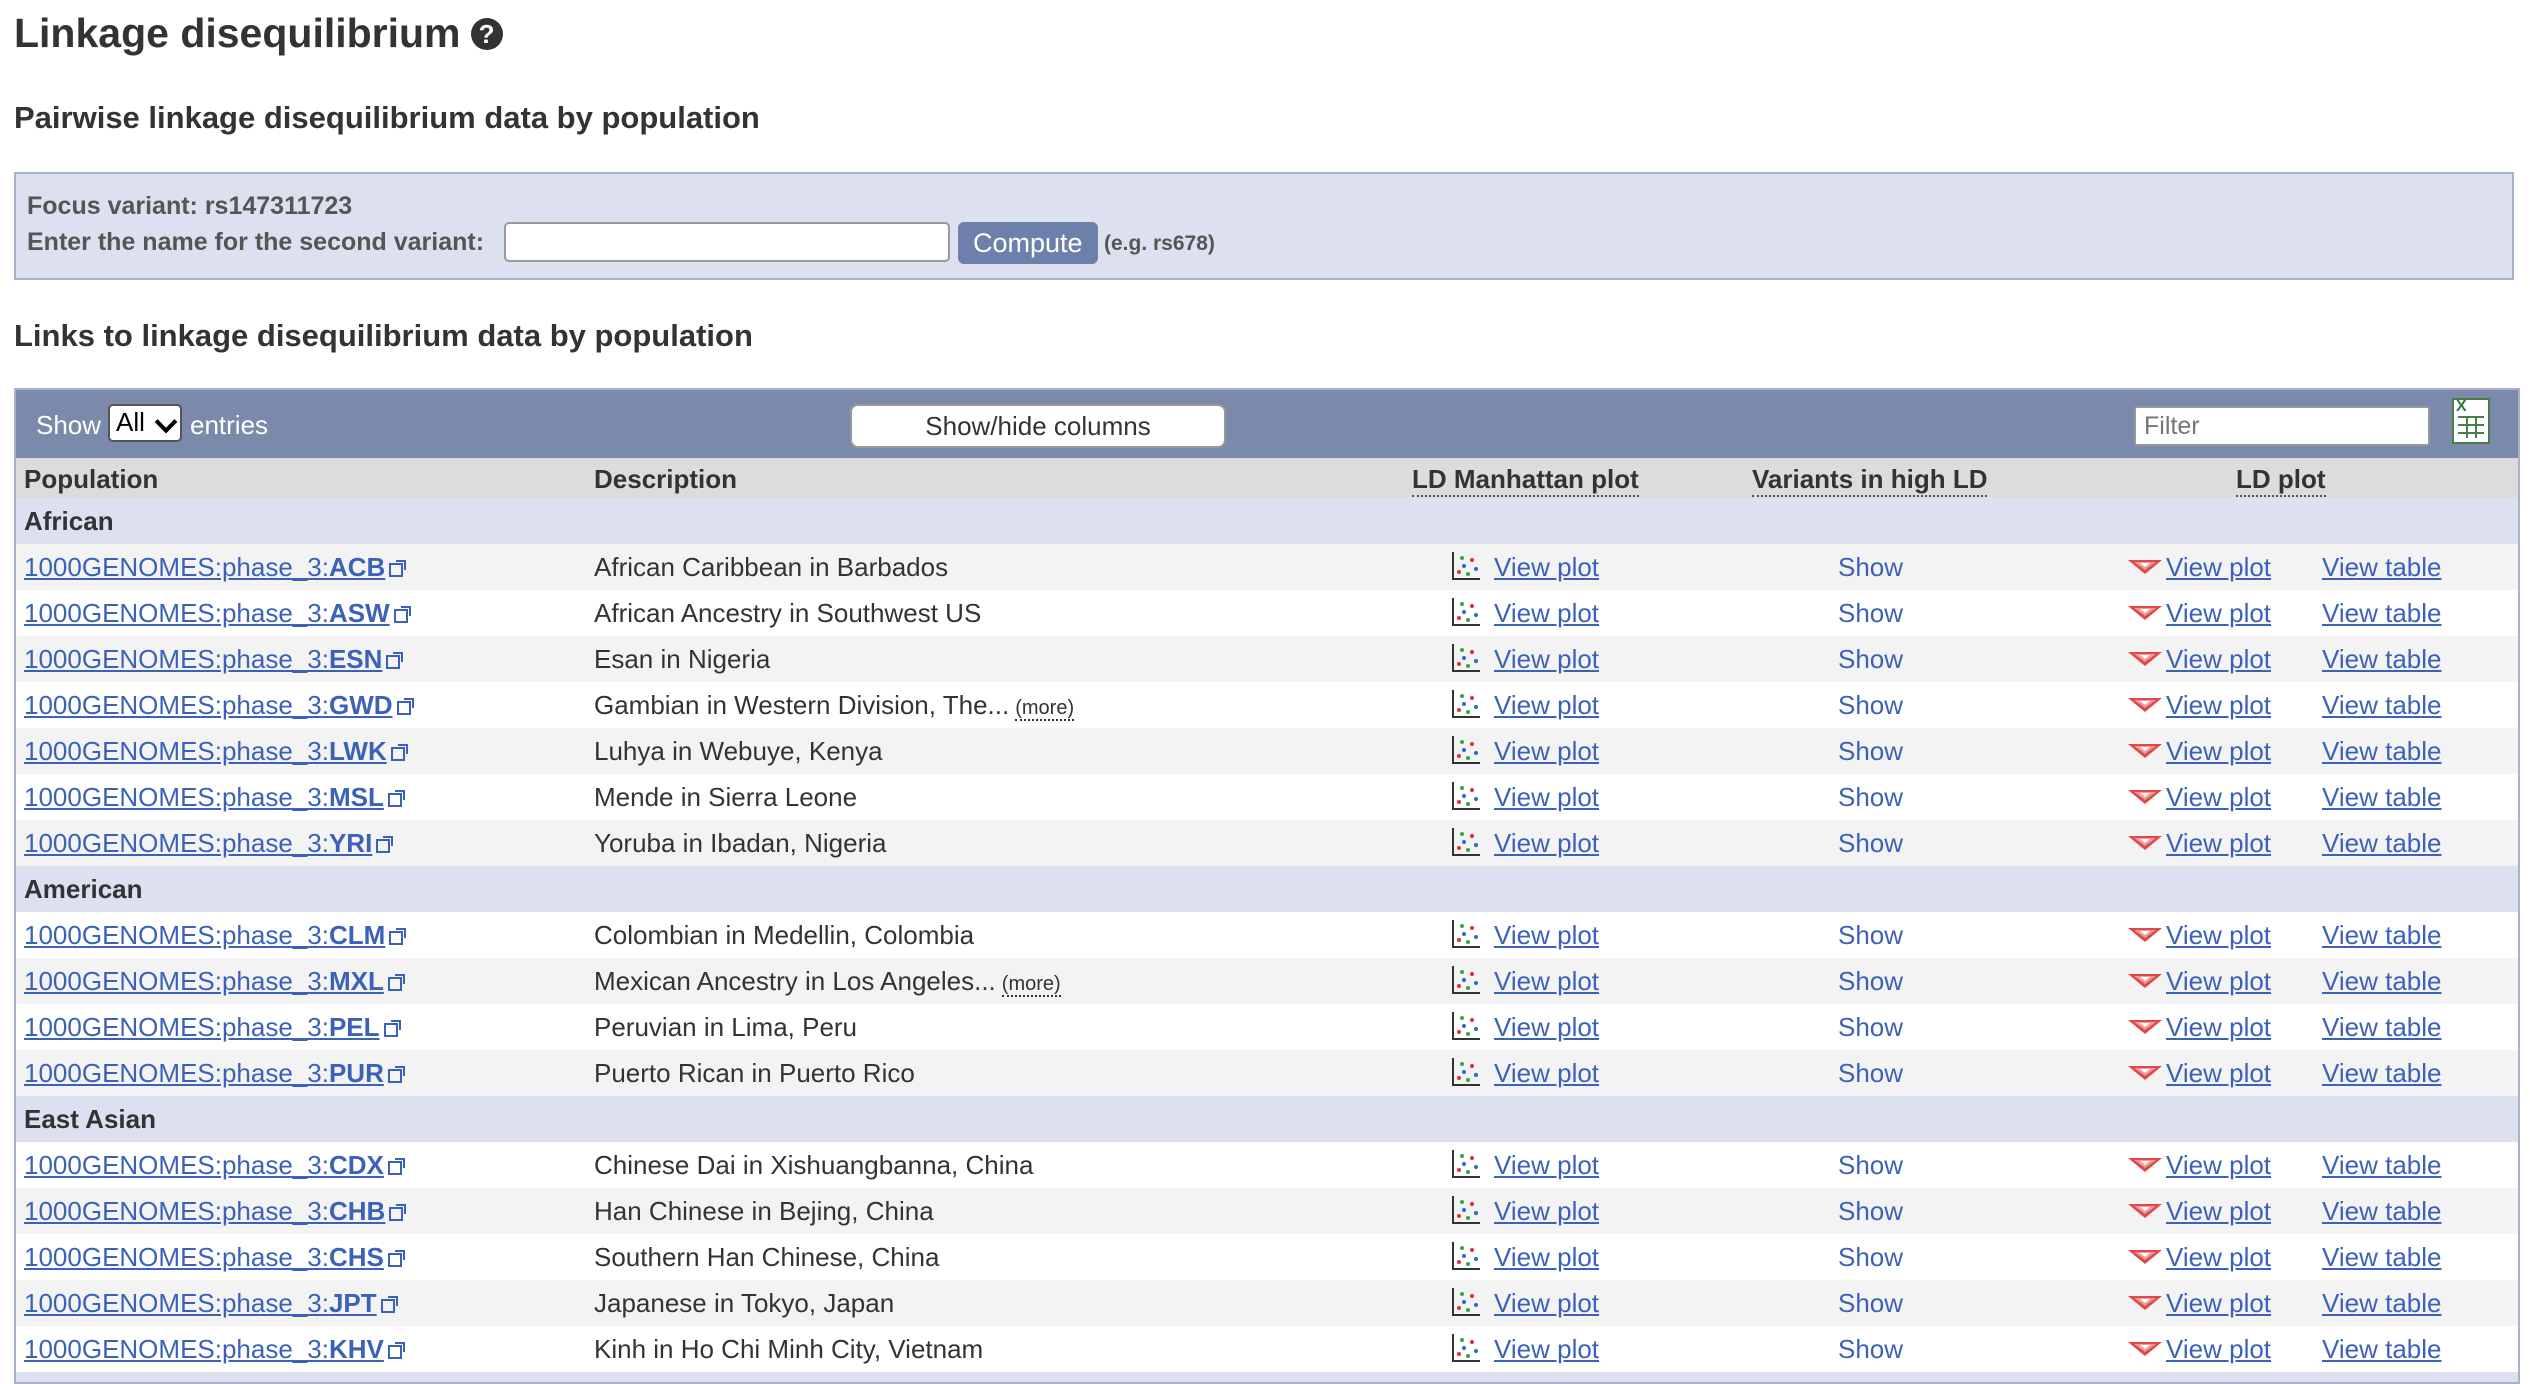 The image size is (2530, 1384). What do you see at coordinates (358, 751) in the screenshot?
I see `population-code: LWK` at bounding box center [358, 751].